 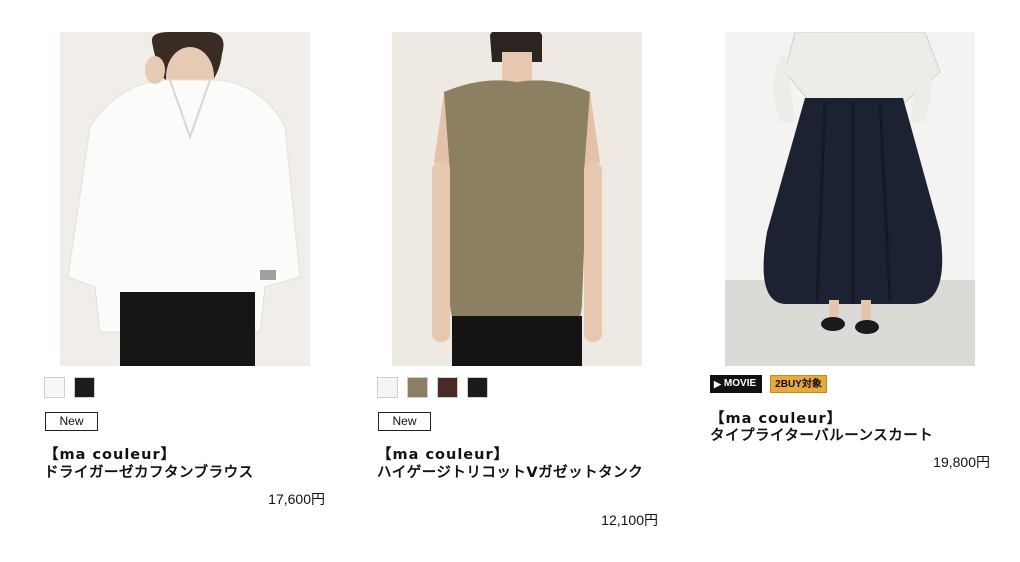 What do you see at coordinates (447, 387) in the screenshot?
I see `color-swatch-brown` at bounding box center [447, 387].